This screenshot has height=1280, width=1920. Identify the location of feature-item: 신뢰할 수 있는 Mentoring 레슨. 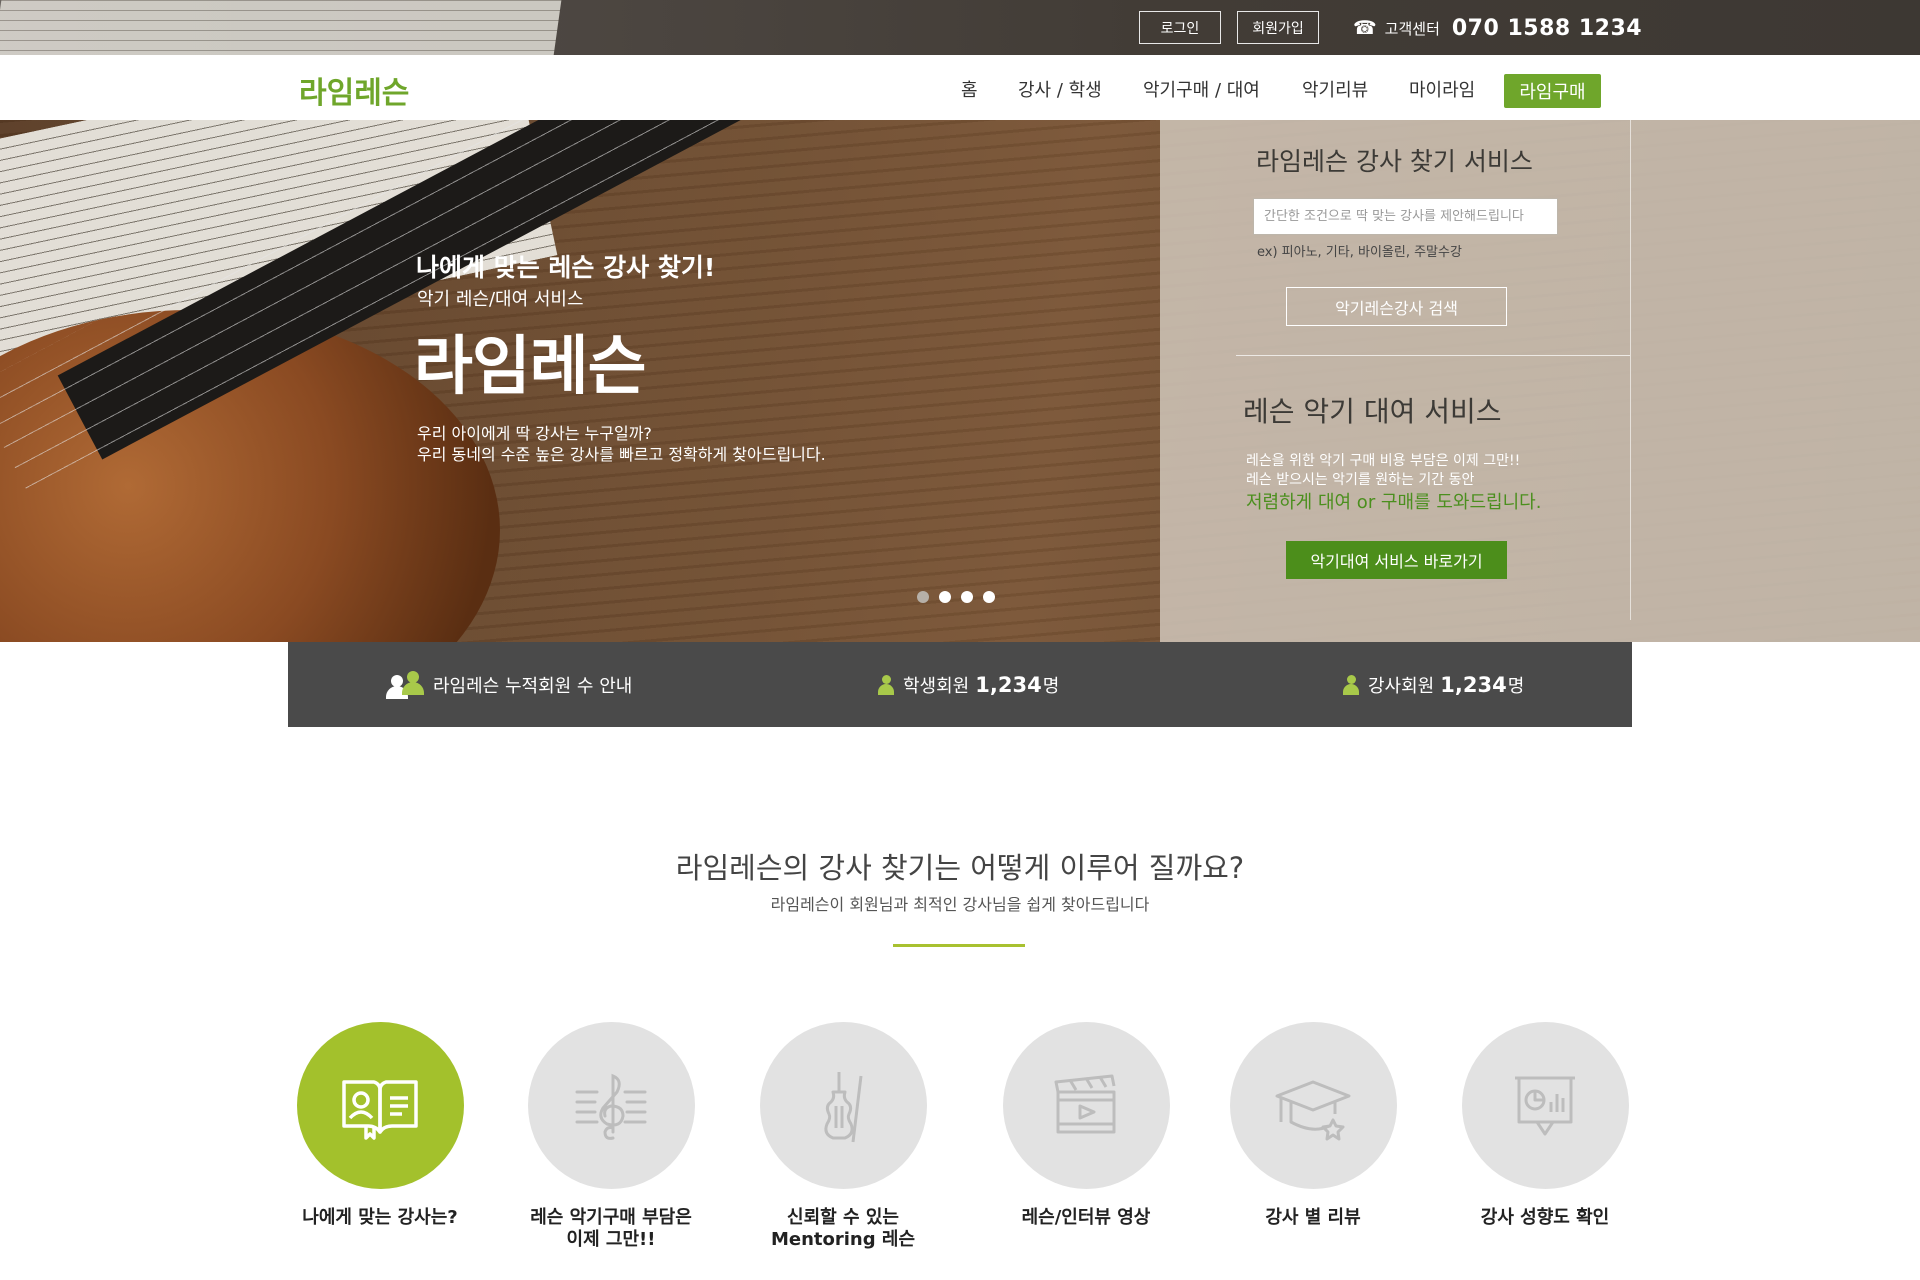
(843, 1136).